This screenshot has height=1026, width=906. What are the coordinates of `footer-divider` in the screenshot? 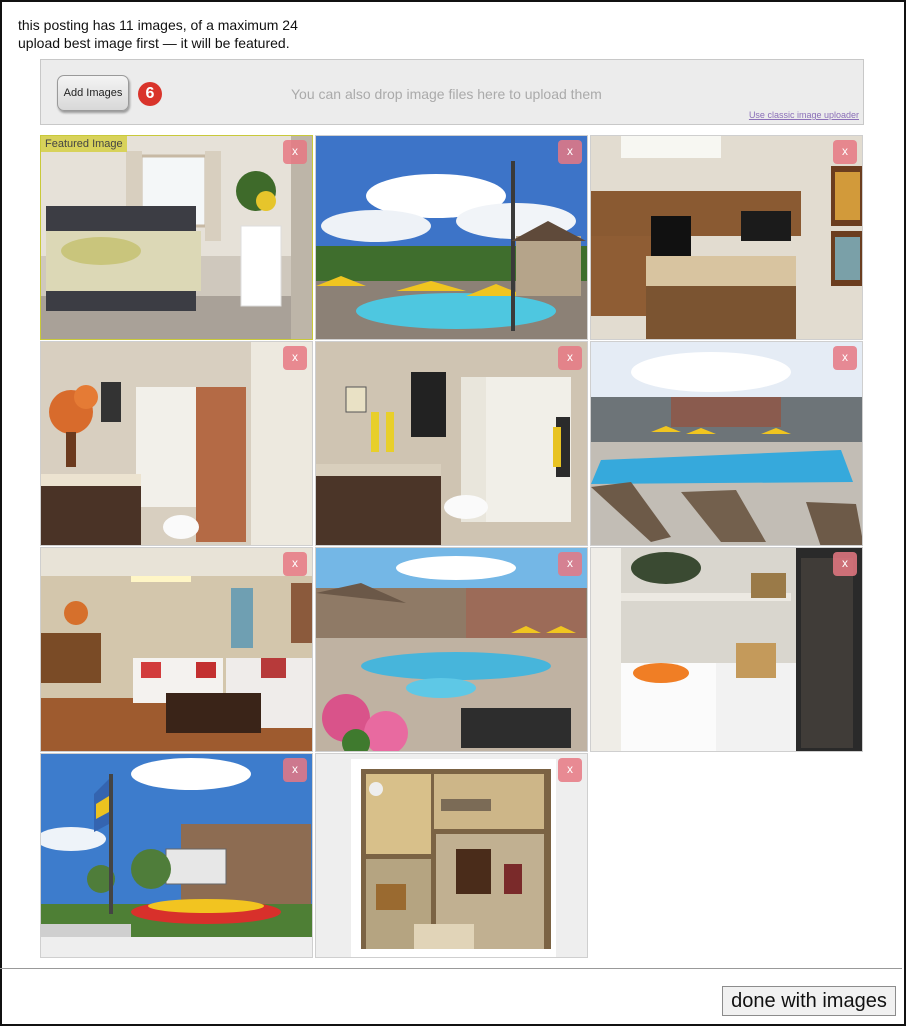 It's located at (451, 968).